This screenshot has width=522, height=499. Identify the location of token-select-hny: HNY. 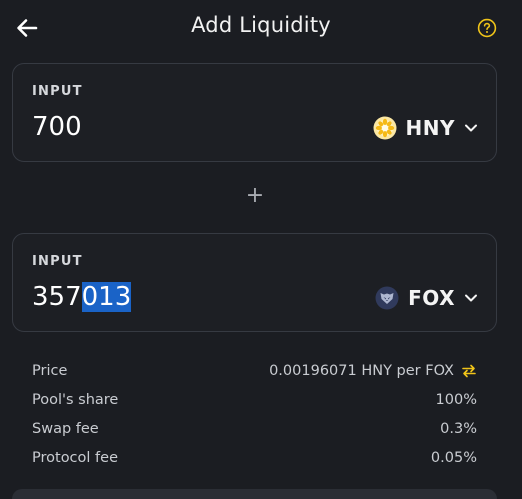
(425, 128).